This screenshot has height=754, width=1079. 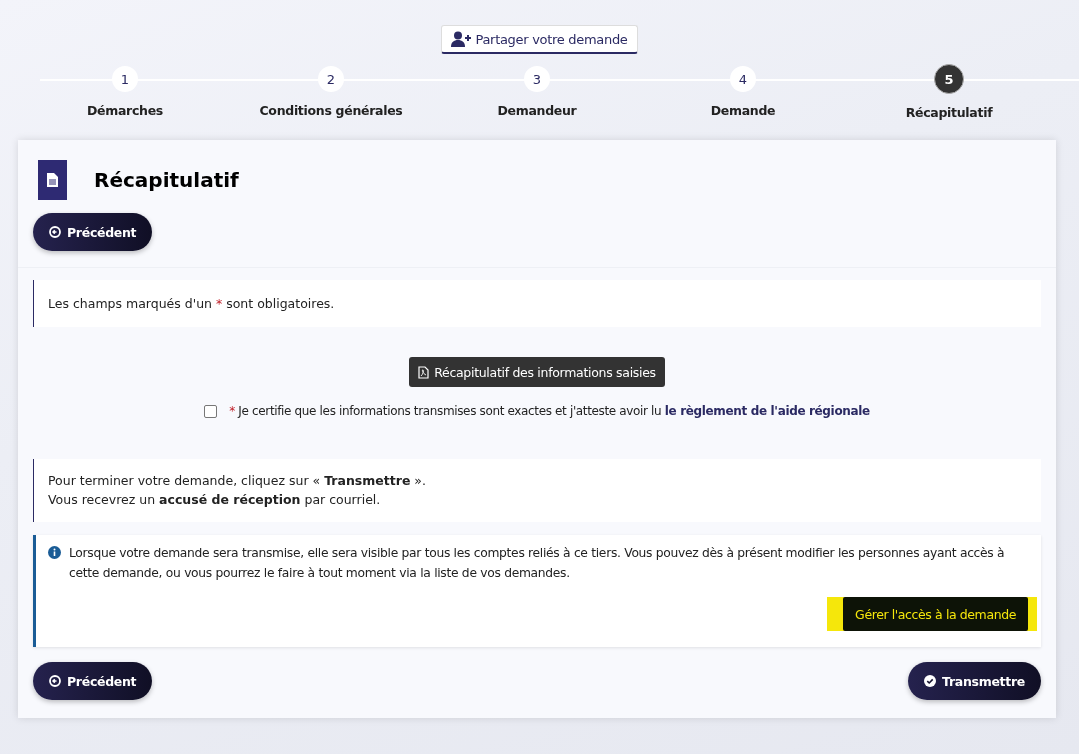 What do you see at coordinates (537, 372) in the screenshot?
I see `summary-pdf-button: Récapitulatif des informations saisies` at bounding box center [537, 372].